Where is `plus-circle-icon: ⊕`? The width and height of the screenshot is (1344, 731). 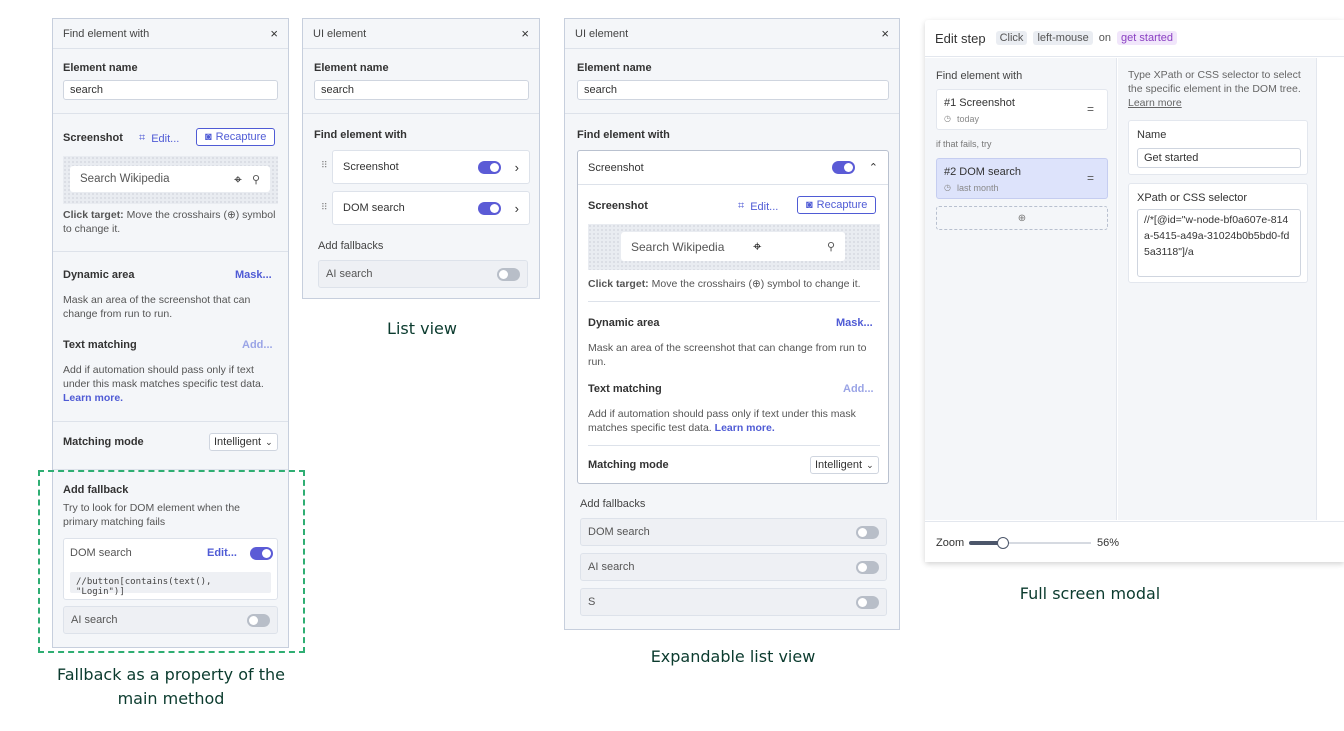 plus-circle-icon: ⊕ is located at coordinates (1022, 218).